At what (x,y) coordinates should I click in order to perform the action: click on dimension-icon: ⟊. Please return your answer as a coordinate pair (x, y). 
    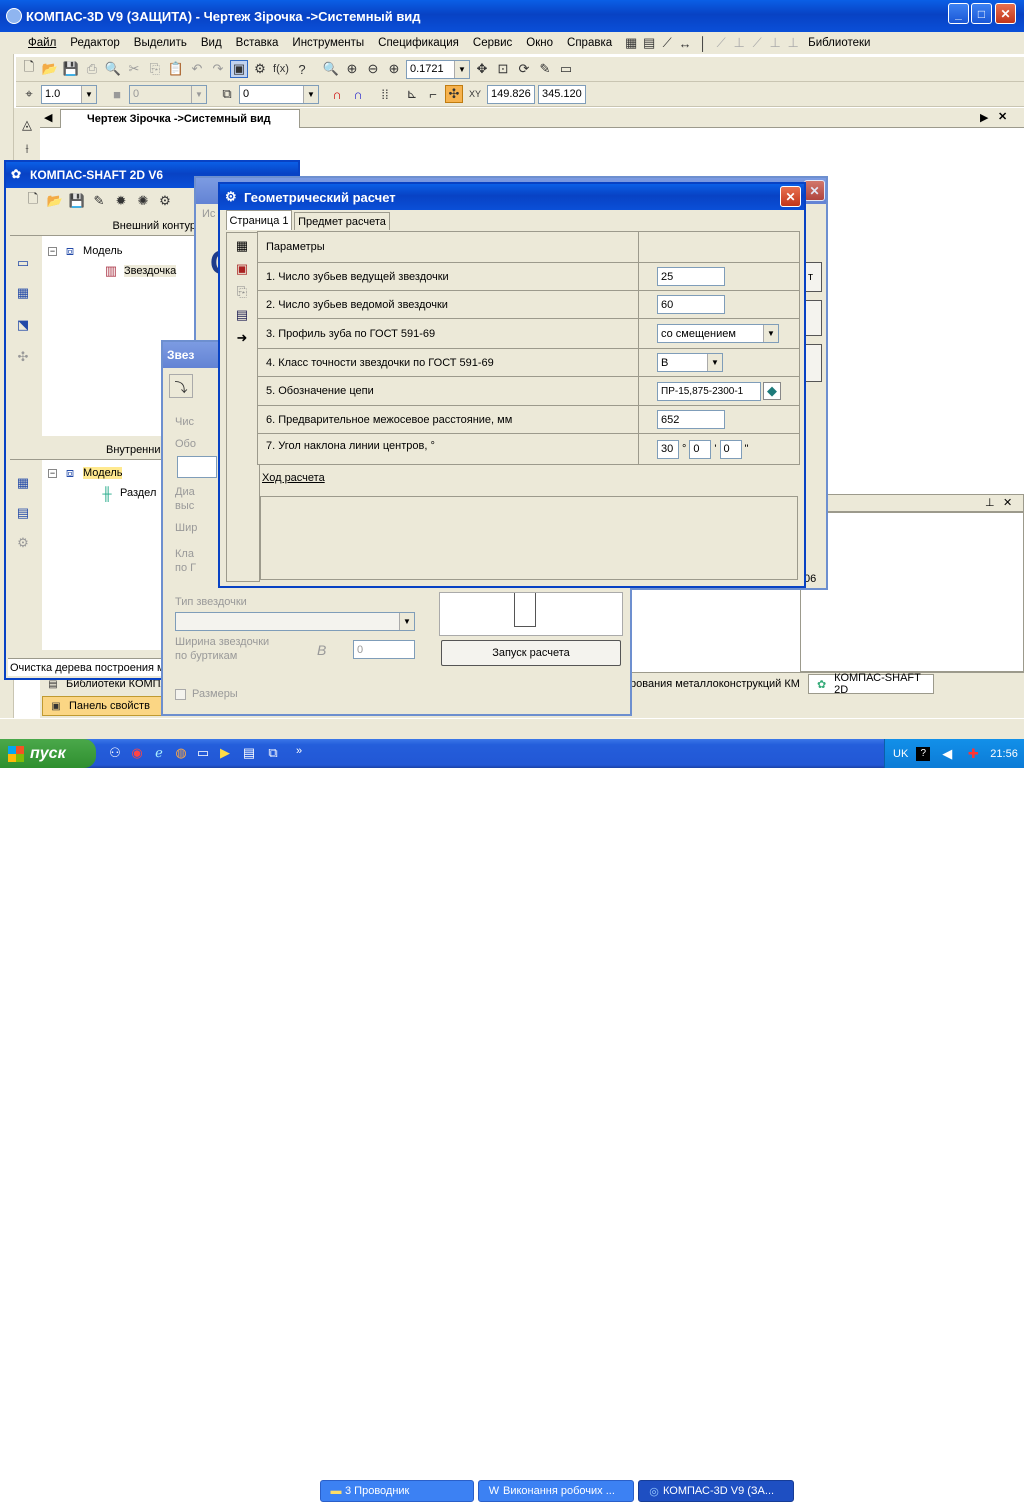
    Looking at the image, I should click on (27, 149).